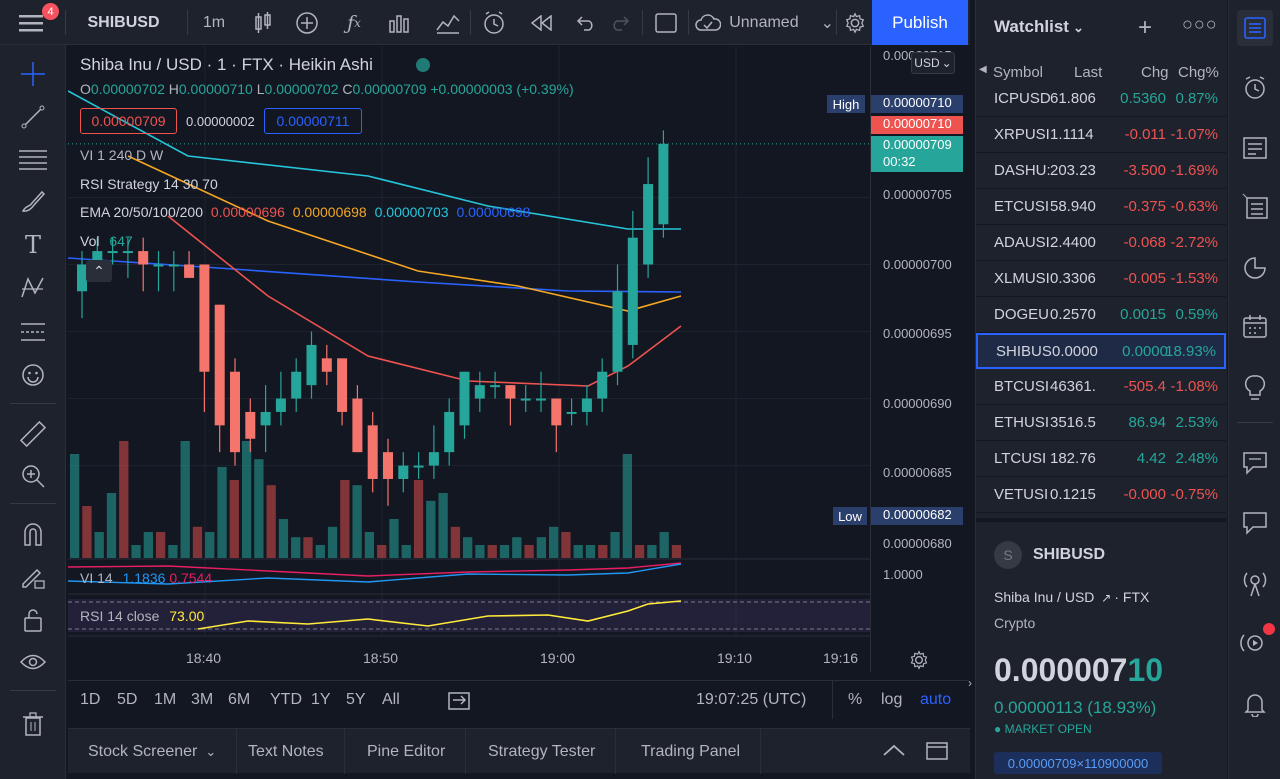 This screenshot has width=1280, height=779. What do you see at coordinates (1255, 523) in the screenshot?
I see `messages-icon` at bounding box center [1255, 523].